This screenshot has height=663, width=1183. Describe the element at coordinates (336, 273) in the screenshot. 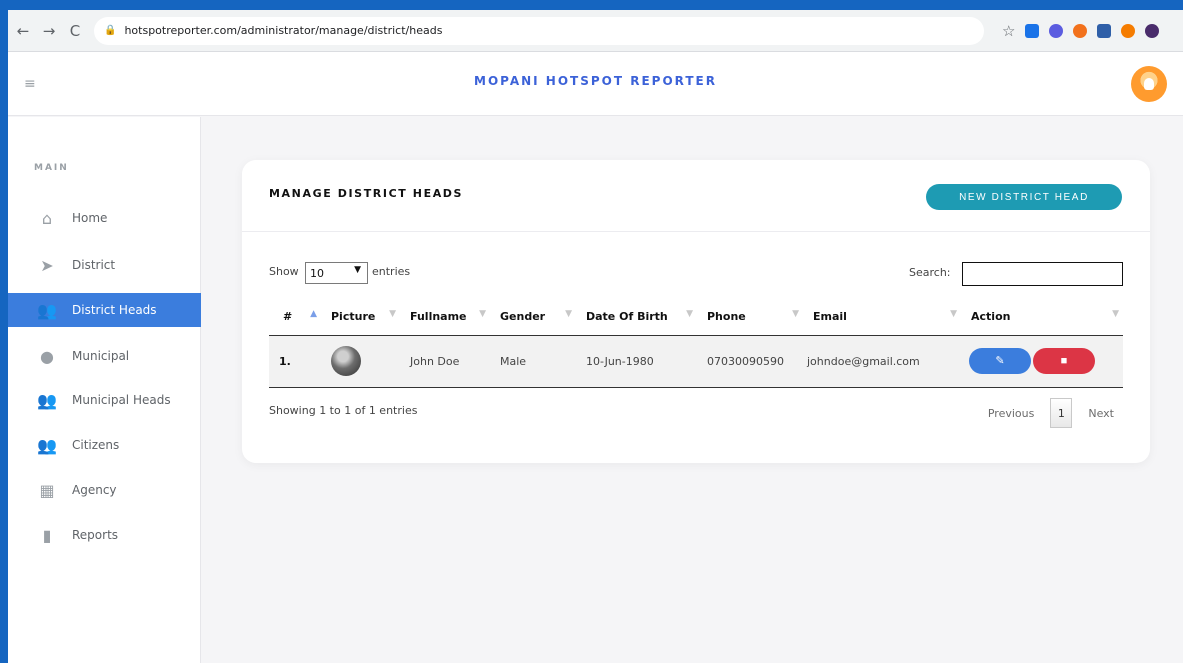

I see `entries-select: 10 ▼` at that location.